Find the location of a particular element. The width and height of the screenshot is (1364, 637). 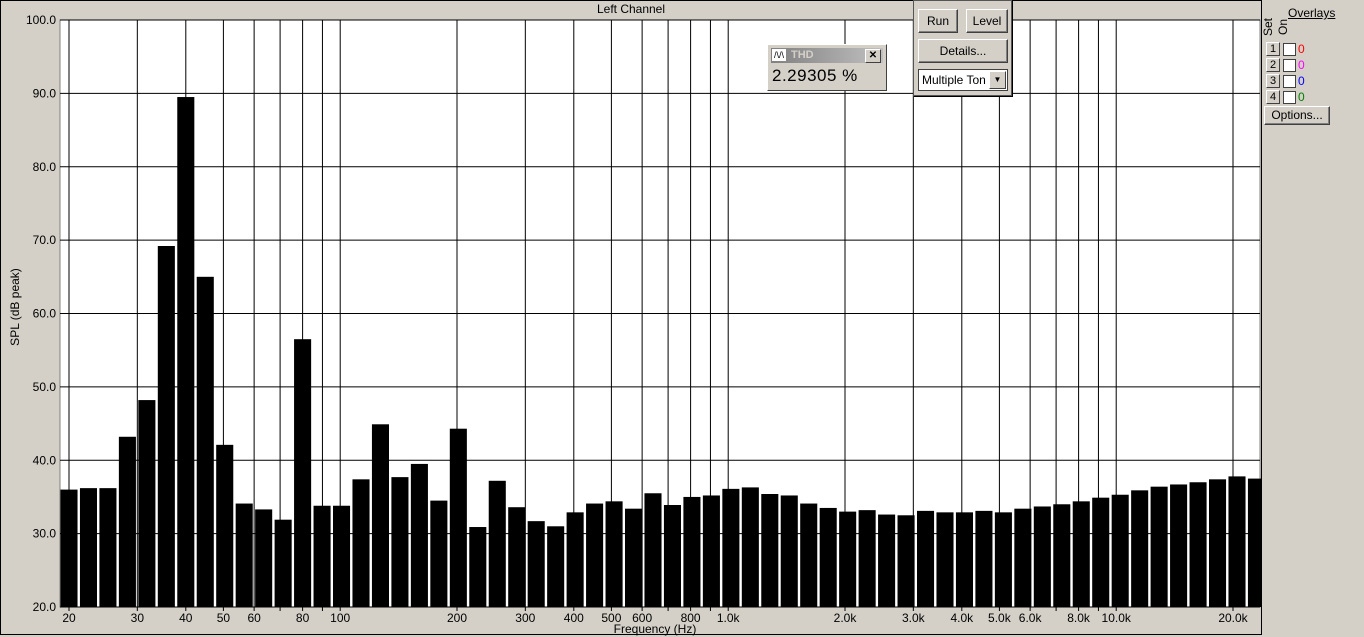

bar-90hz is located at coordinates (322, 556).